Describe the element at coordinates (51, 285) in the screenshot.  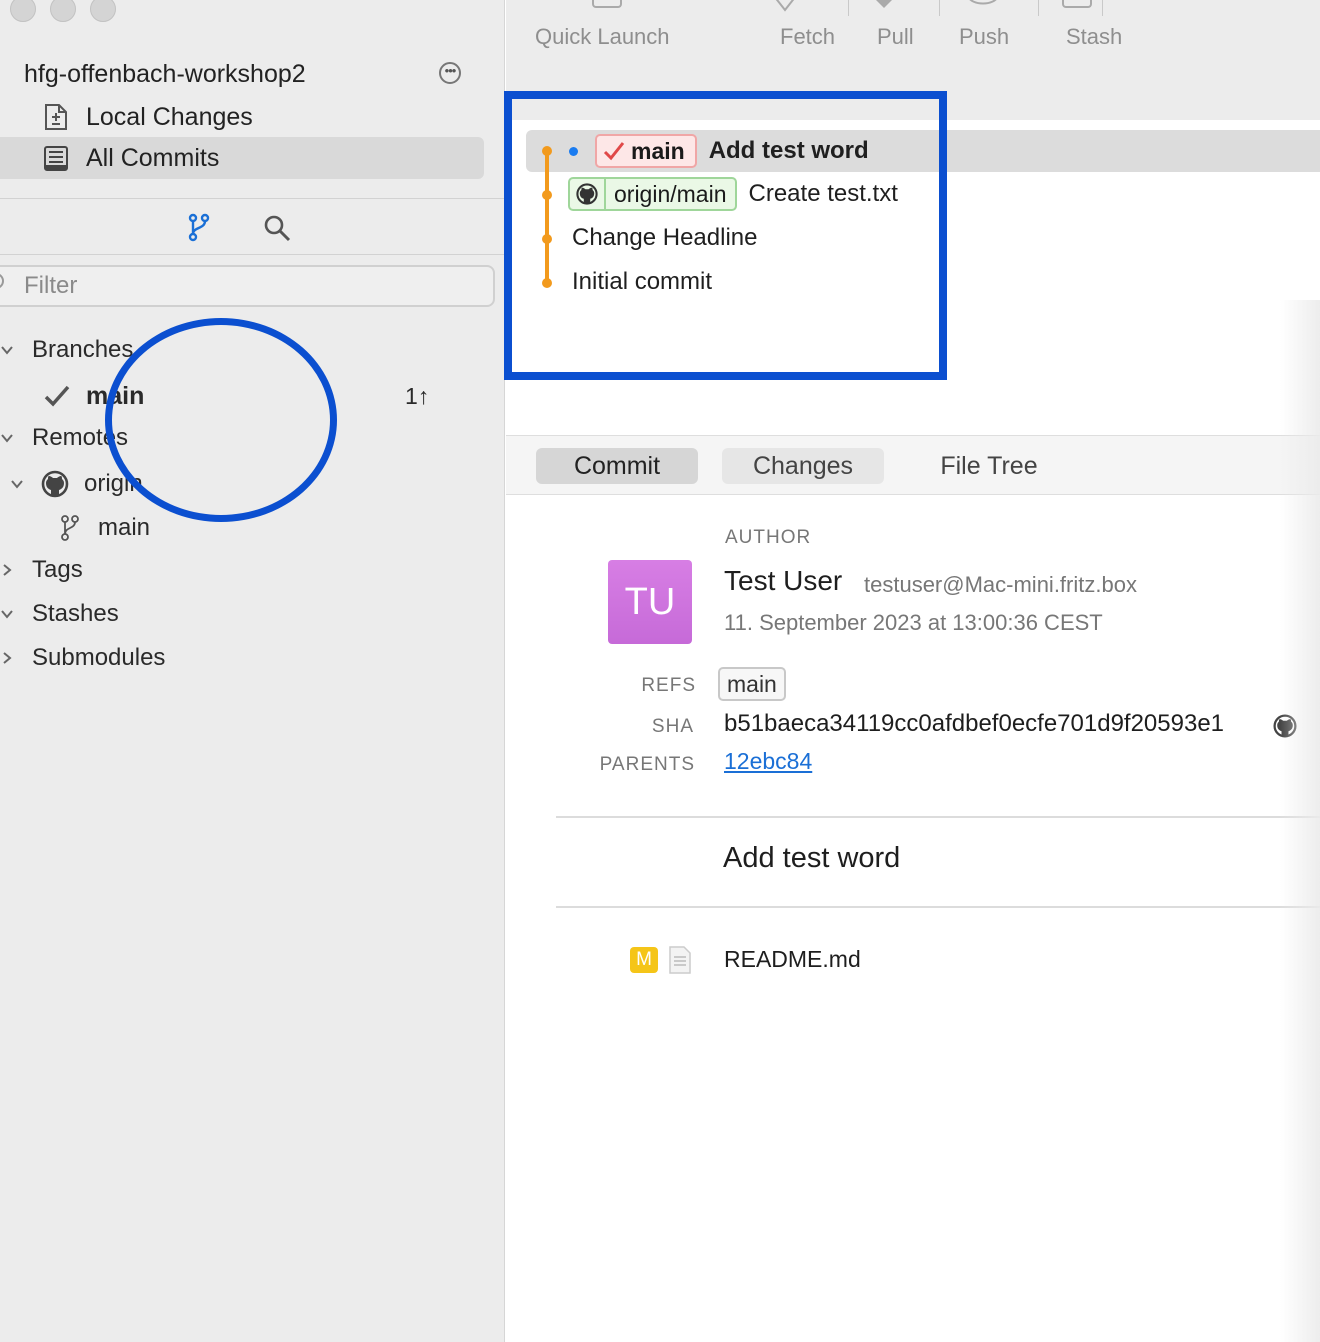
I see `filter-placeholder: Filter` at that location.